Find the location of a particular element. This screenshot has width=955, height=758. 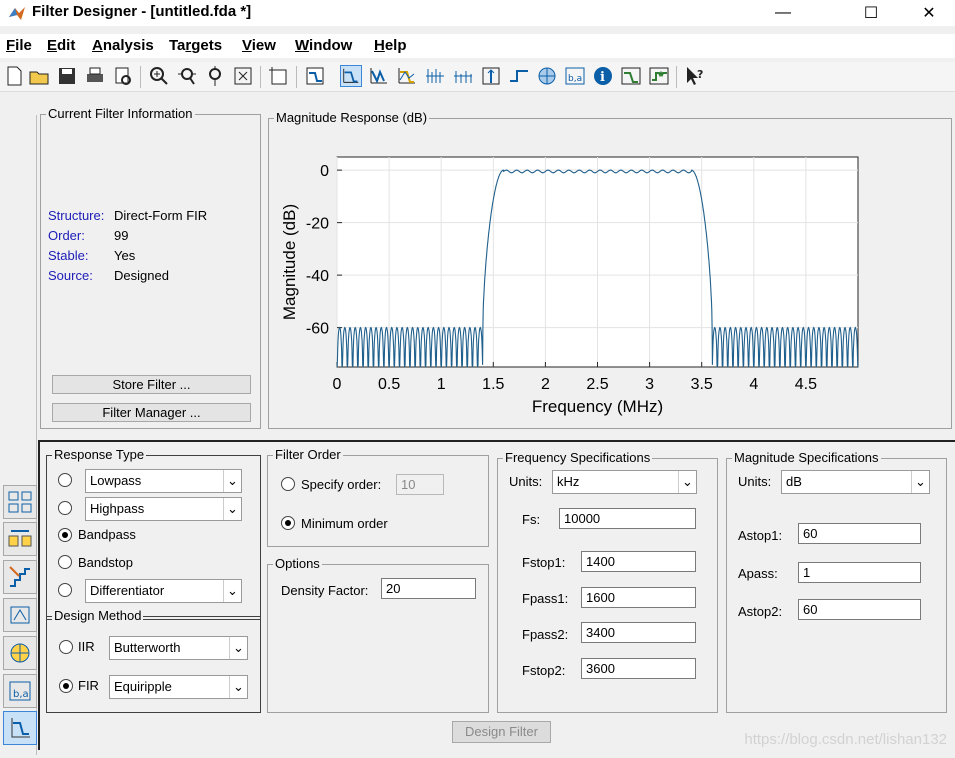

maximize-button: ☐ is located at coordinates (871, 13).